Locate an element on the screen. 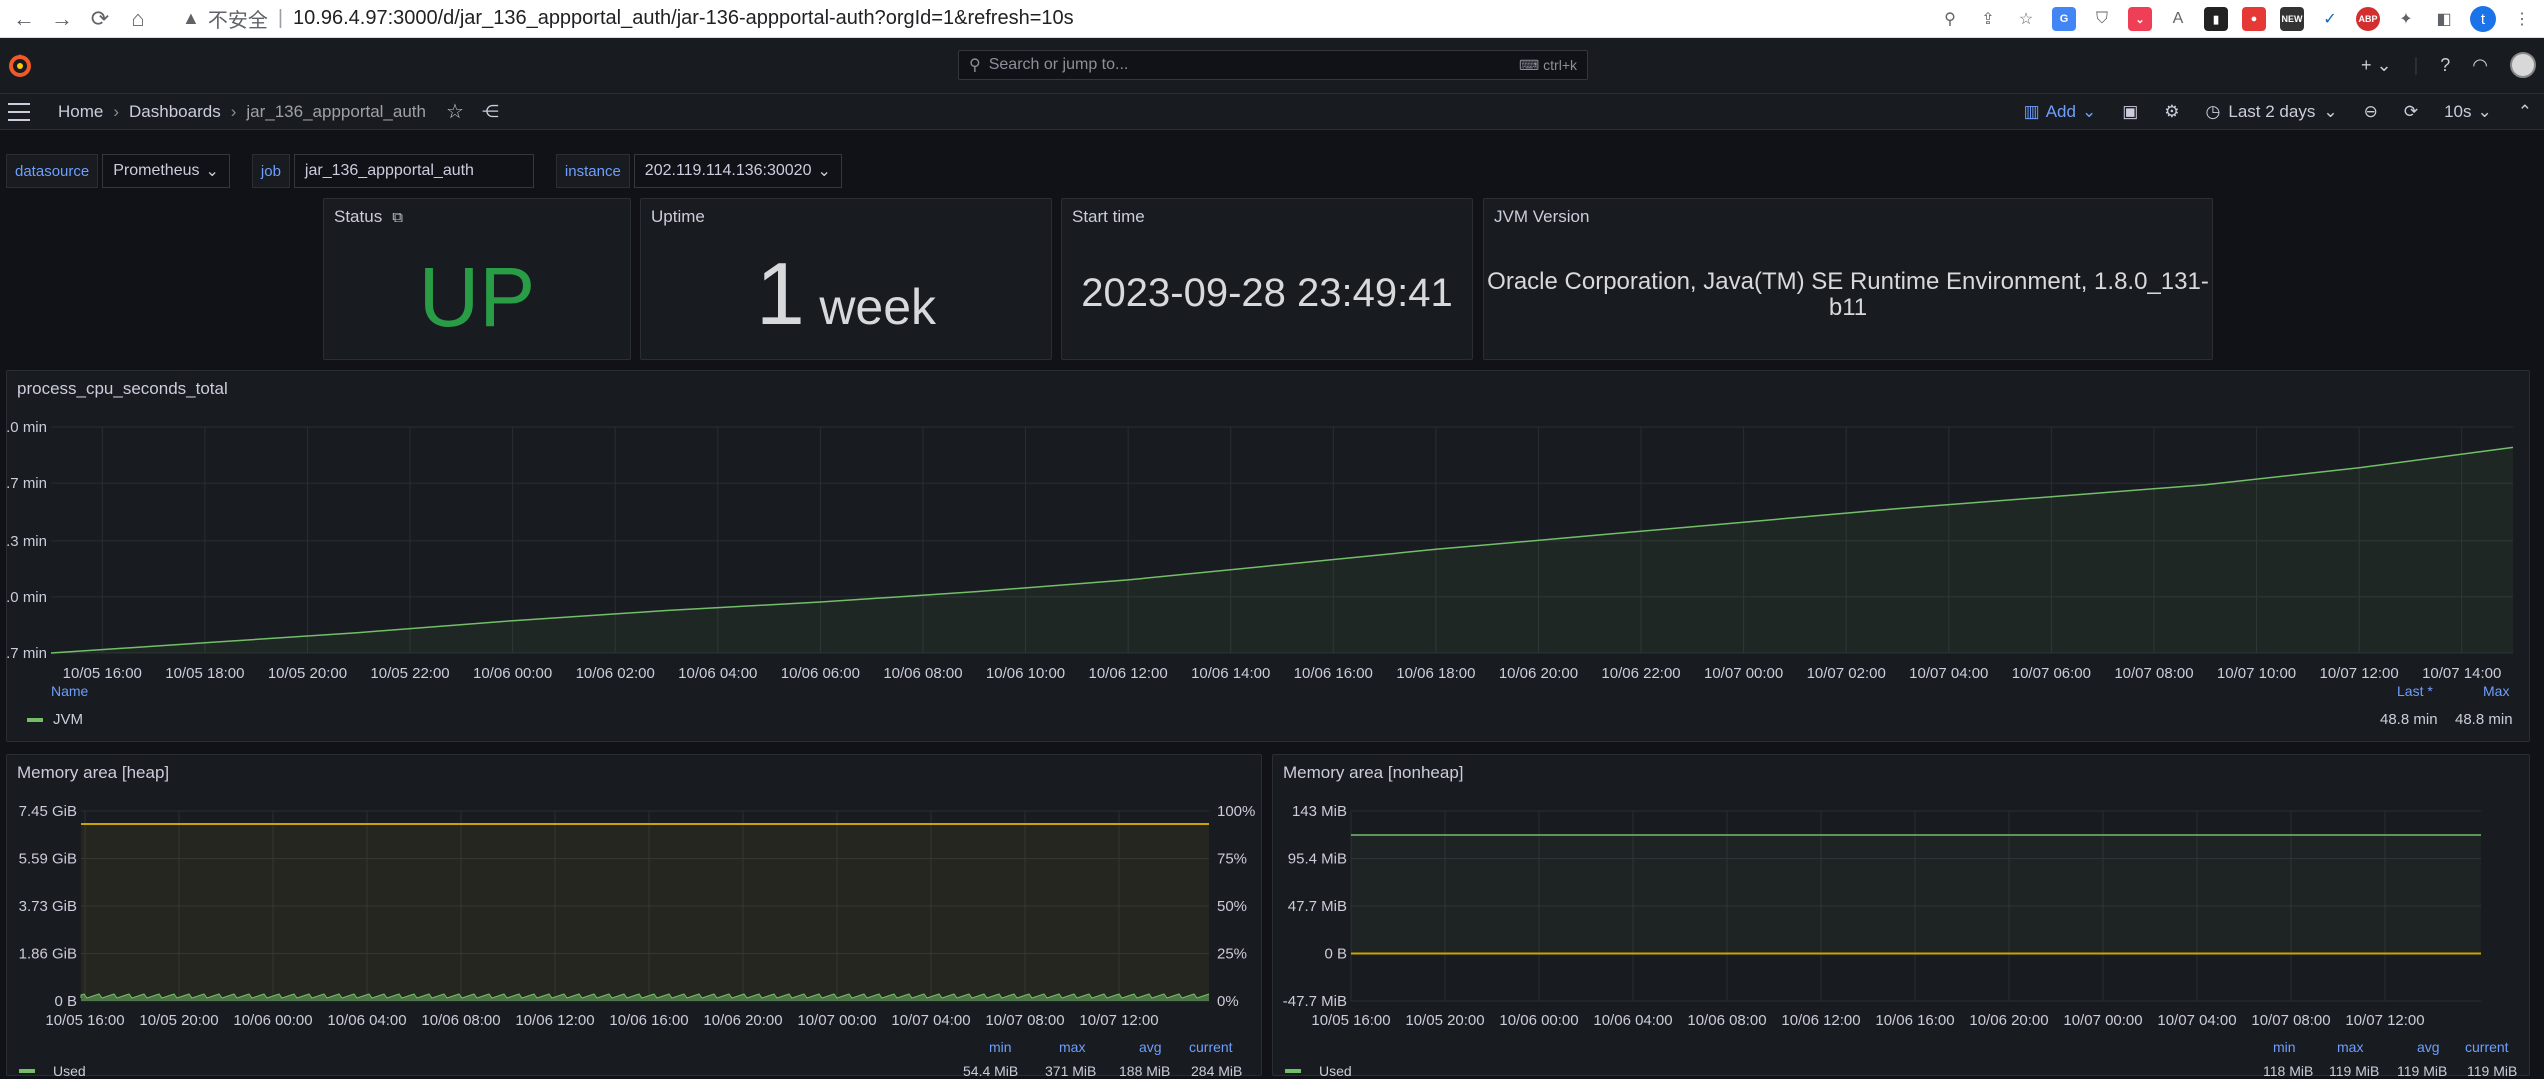  bookmark-star-icon: ☆ is located at coordinates (2026, 19).